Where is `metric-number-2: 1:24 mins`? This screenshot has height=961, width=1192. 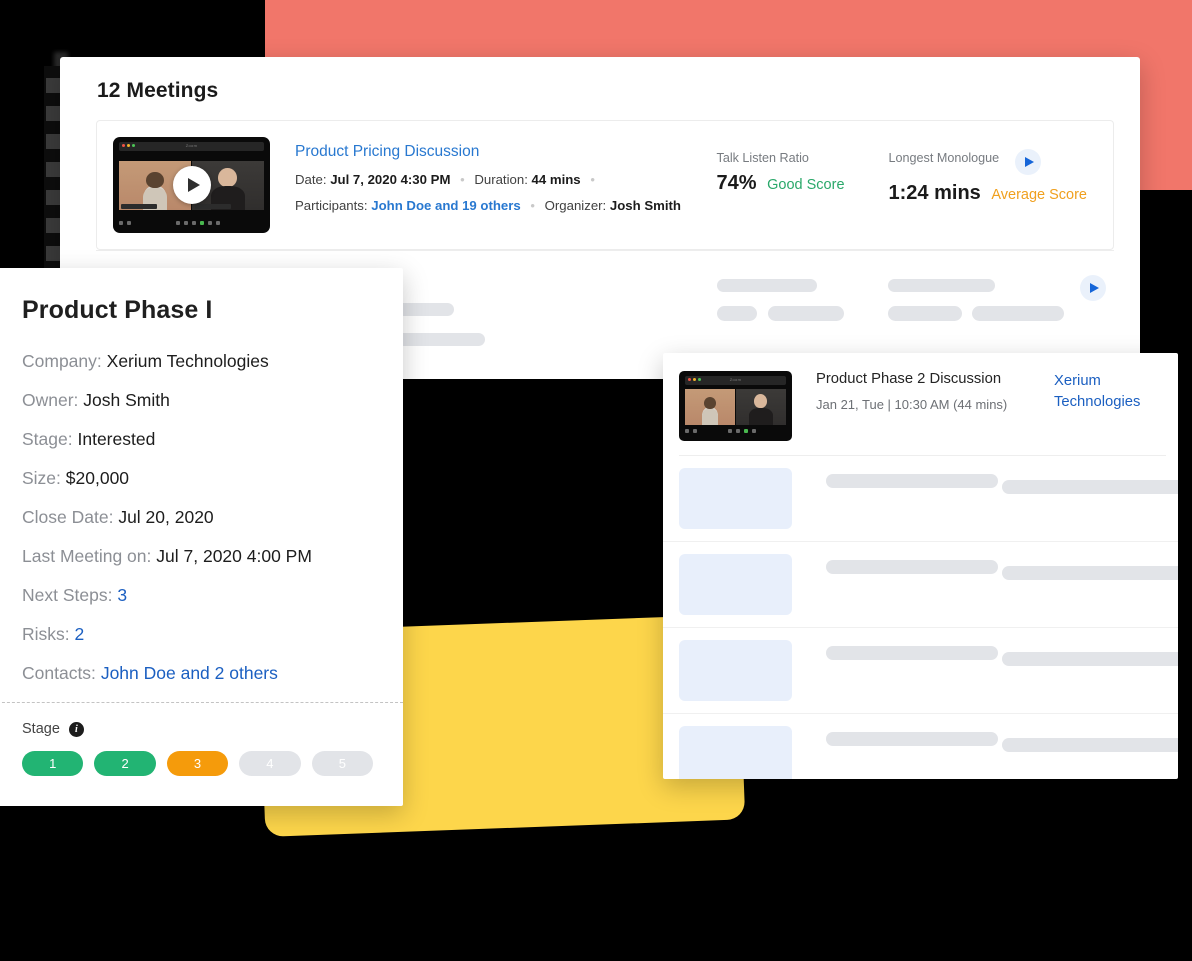
metric-number-2: 1:24 mins is located at coordinates (934, 193).